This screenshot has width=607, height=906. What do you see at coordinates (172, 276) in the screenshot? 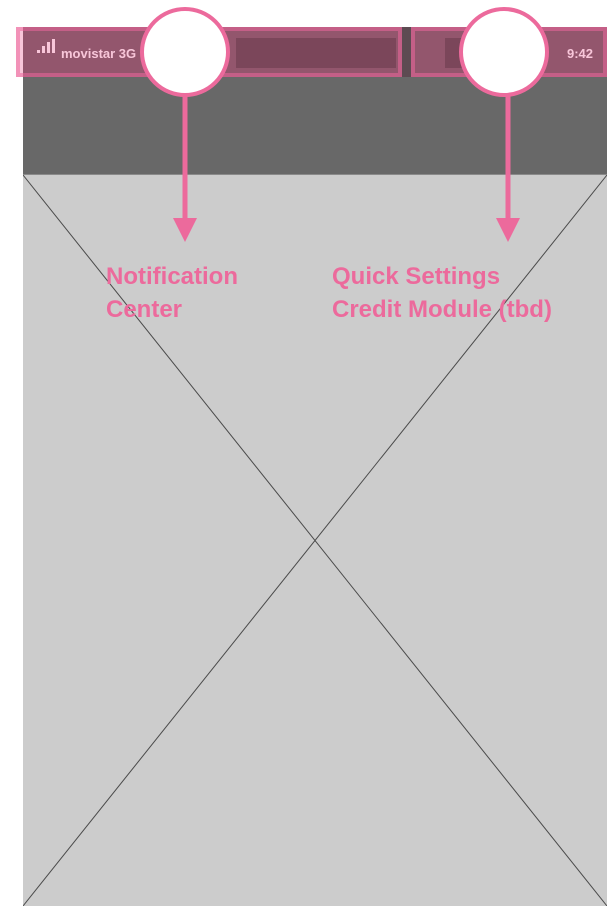
I see `annotation-left-line1: Notification` at bounding box center [172, 276].